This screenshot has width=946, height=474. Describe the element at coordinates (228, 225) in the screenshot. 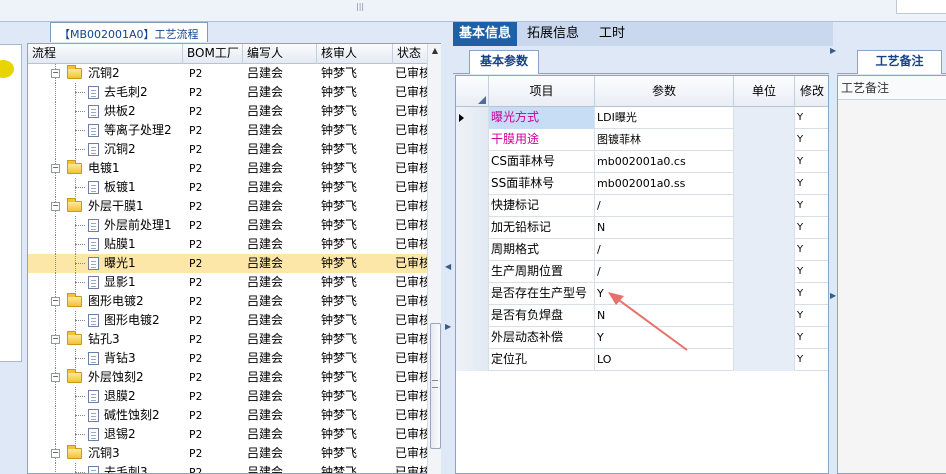

I see `tree-row: 外层前处理1 P2 吕建会 钟梦飞 已审核` at that location.